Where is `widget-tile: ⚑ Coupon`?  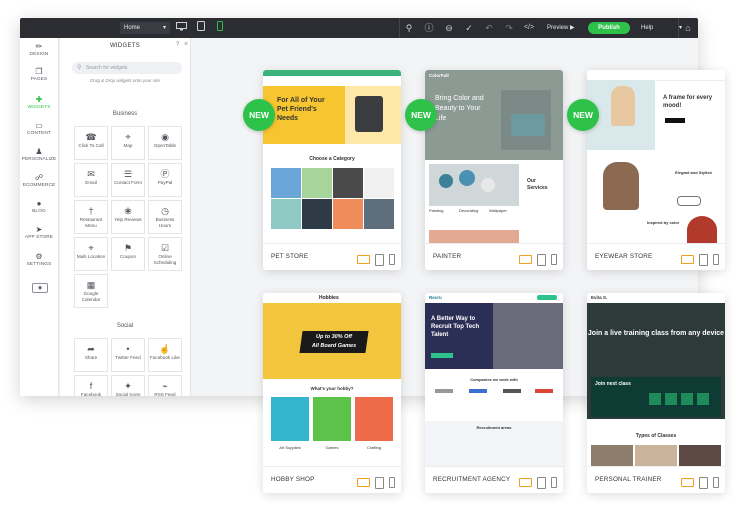 widget-tile: ⚑ Coupon is located at coordinates (128, 254).